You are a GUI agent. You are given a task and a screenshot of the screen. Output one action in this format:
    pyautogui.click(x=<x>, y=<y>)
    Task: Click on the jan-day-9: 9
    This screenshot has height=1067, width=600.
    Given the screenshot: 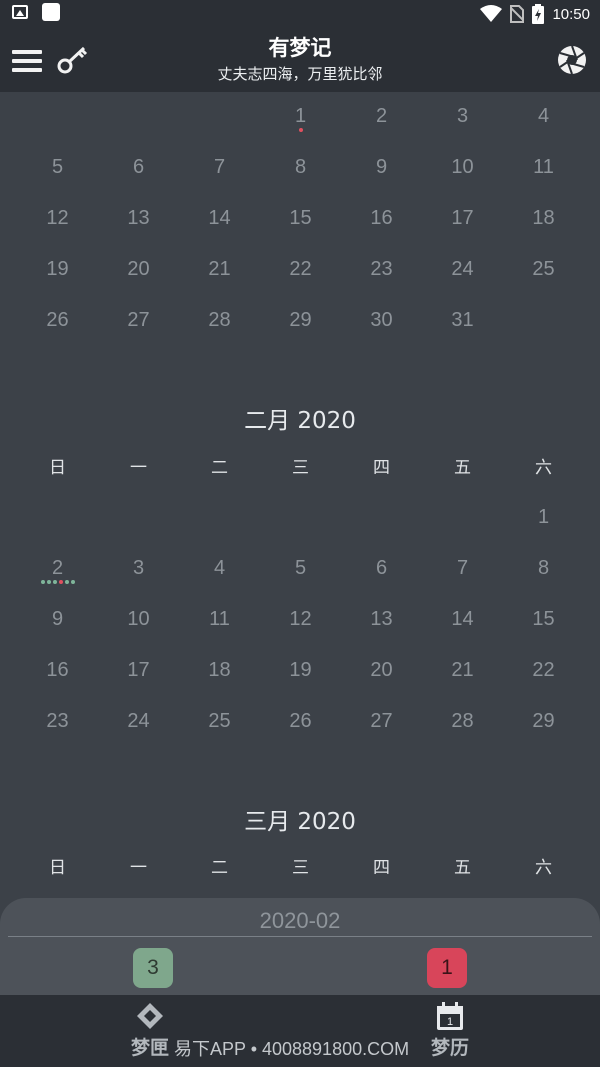 What is the action you would take?
    pyautogui.click(x=381, y=167)
    